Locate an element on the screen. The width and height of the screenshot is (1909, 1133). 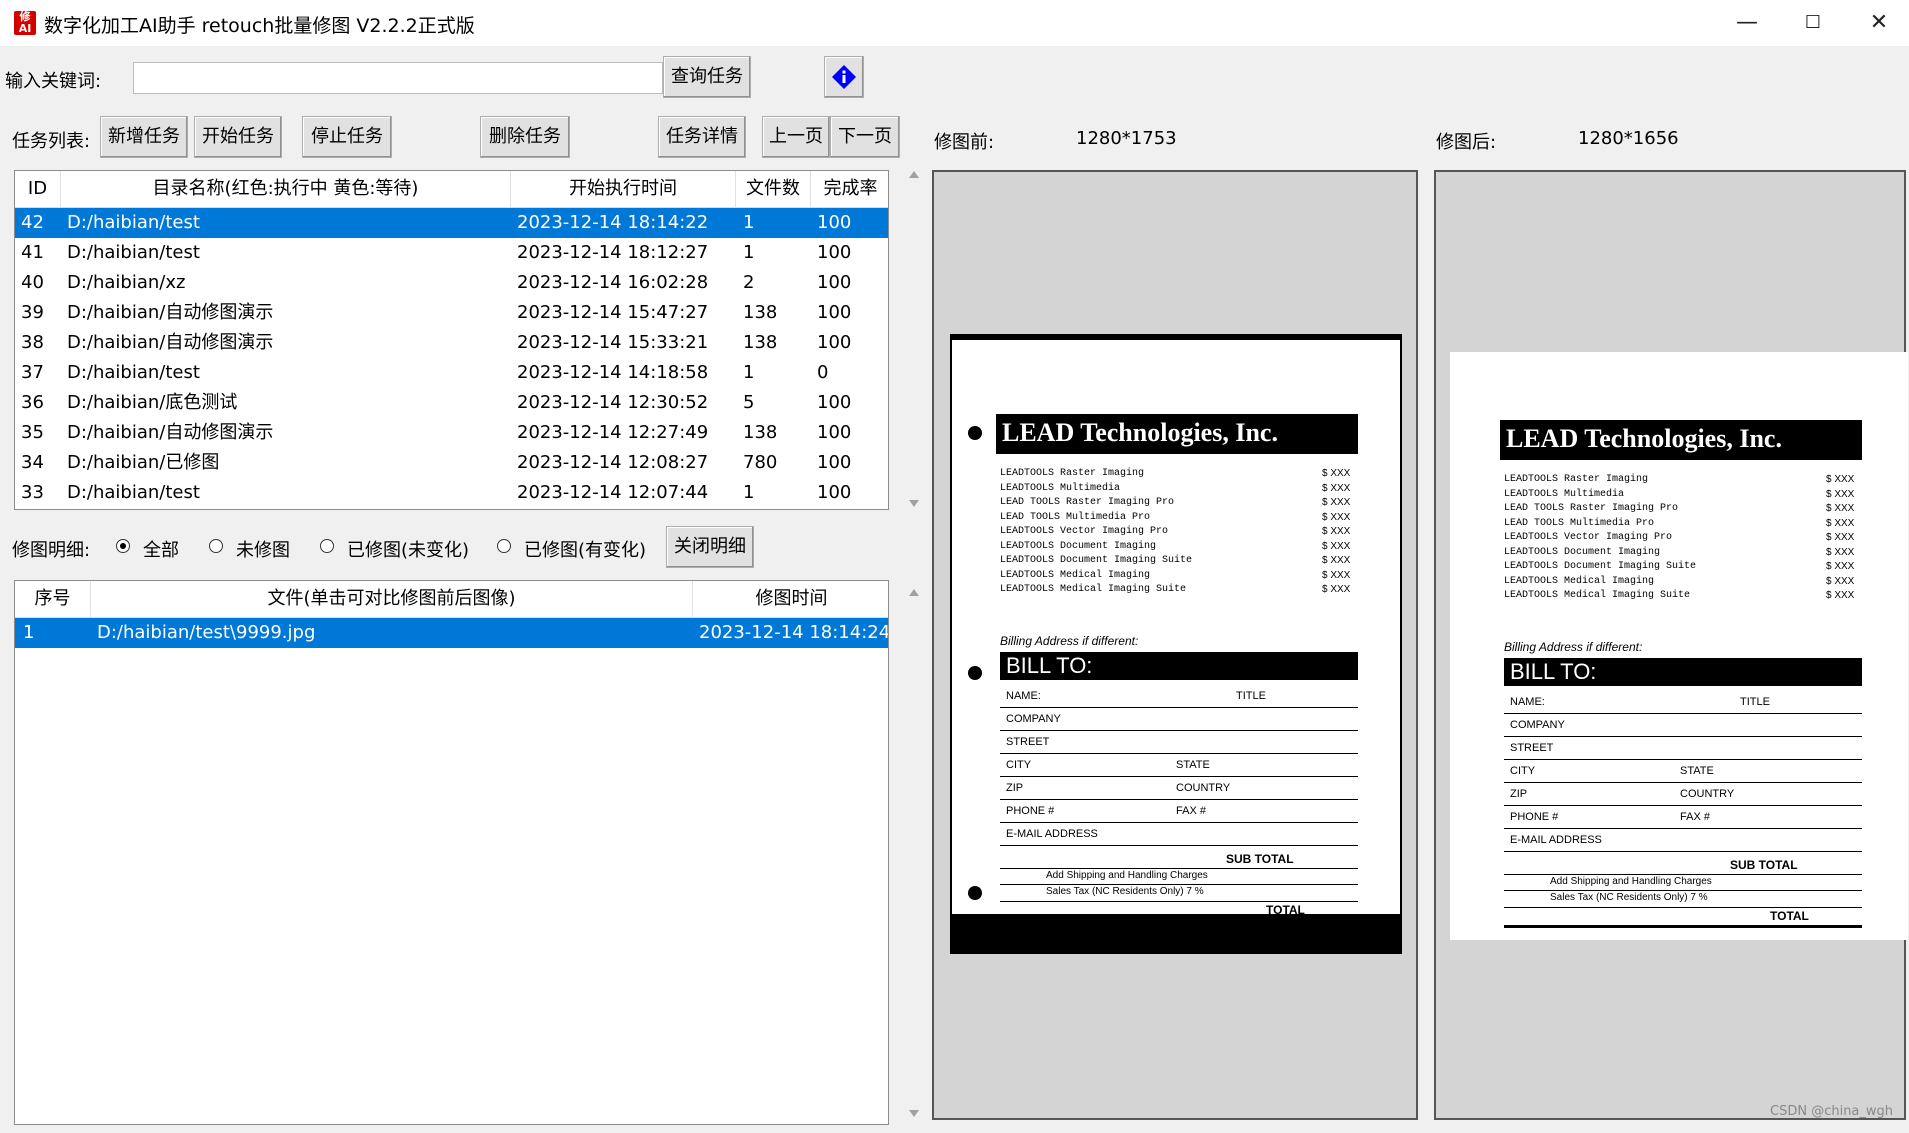
task-row: 42 D:/haibian/test 2023-12-14 18:14:22 1 100 is located at coordinates (451, 223).